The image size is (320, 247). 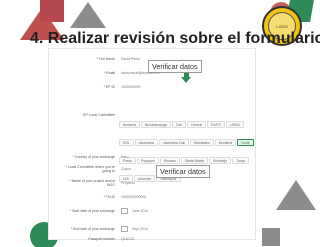 I want to click on field-label: * Email, so click(x=109, y=72).